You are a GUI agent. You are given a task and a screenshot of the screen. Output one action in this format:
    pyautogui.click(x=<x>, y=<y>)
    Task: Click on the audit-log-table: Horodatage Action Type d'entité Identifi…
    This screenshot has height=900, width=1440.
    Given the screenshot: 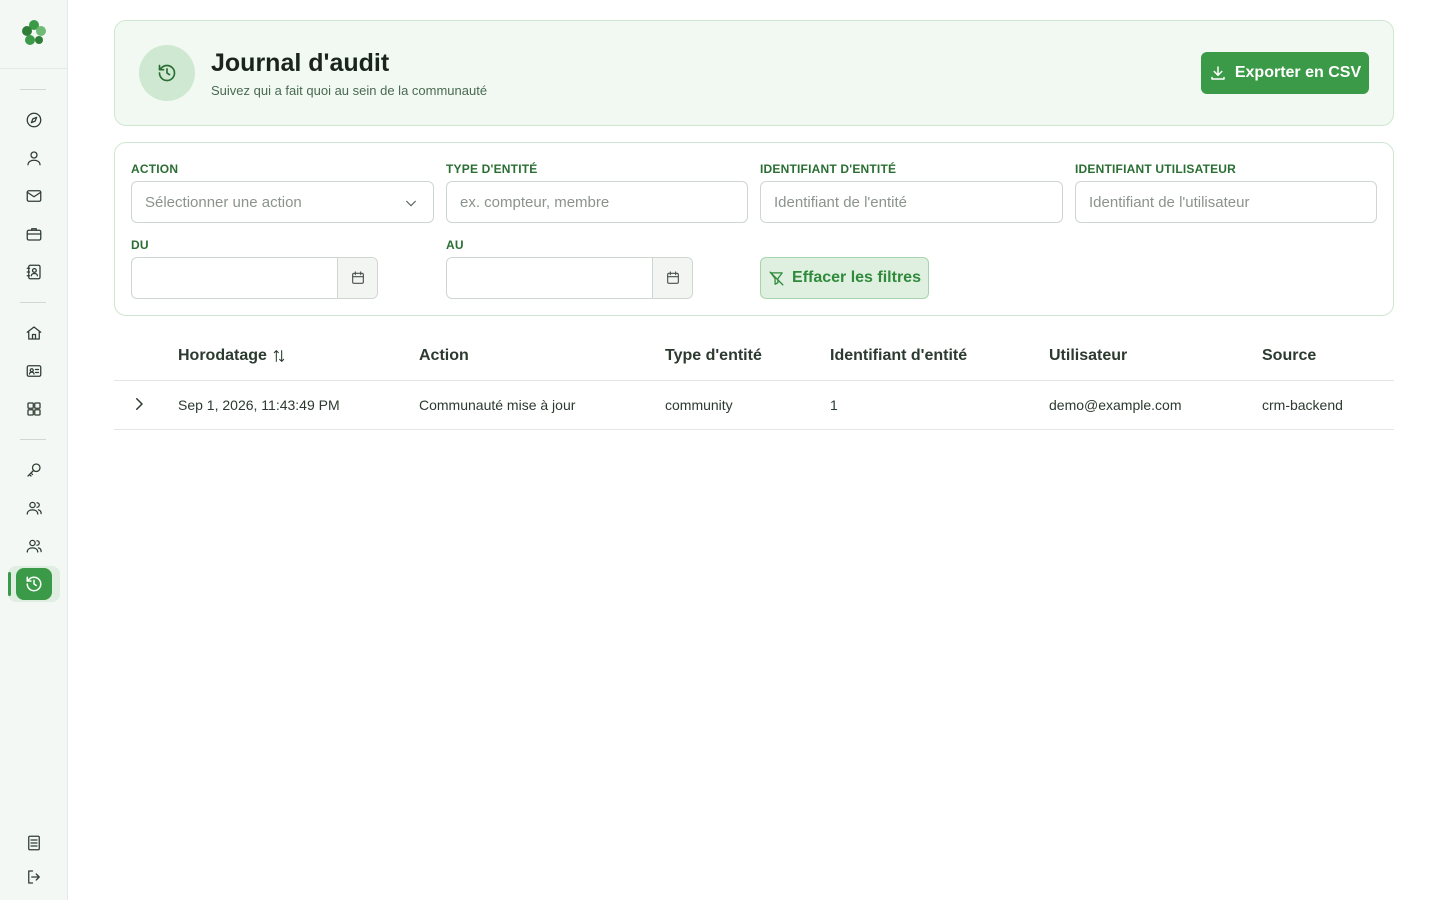 What is the action you would take?
    pyautogui.click(x=754, y=381)
    